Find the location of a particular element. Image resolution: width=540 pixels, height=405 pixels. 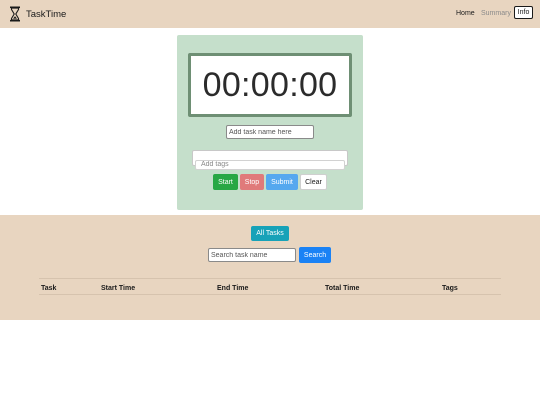

clear-button: Clear is located at coordinates (313, 182).